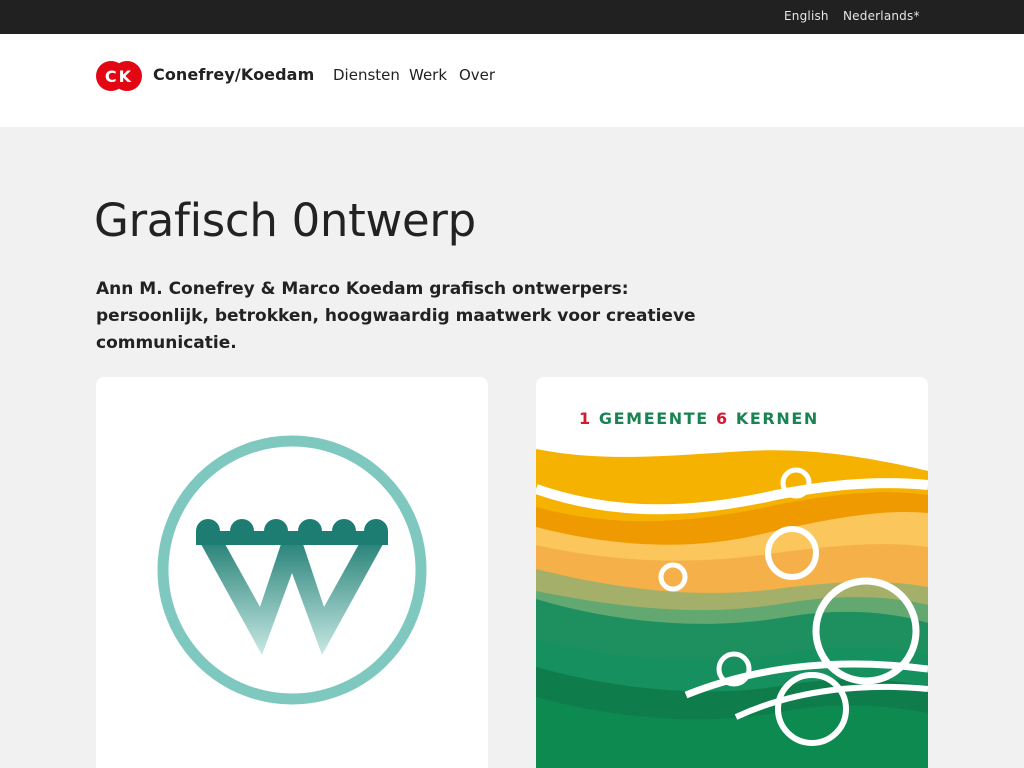 This screenshot has width=1024, height=768. I want to click on page-title: Grafisch 0ntwerp, so click(285, 220).